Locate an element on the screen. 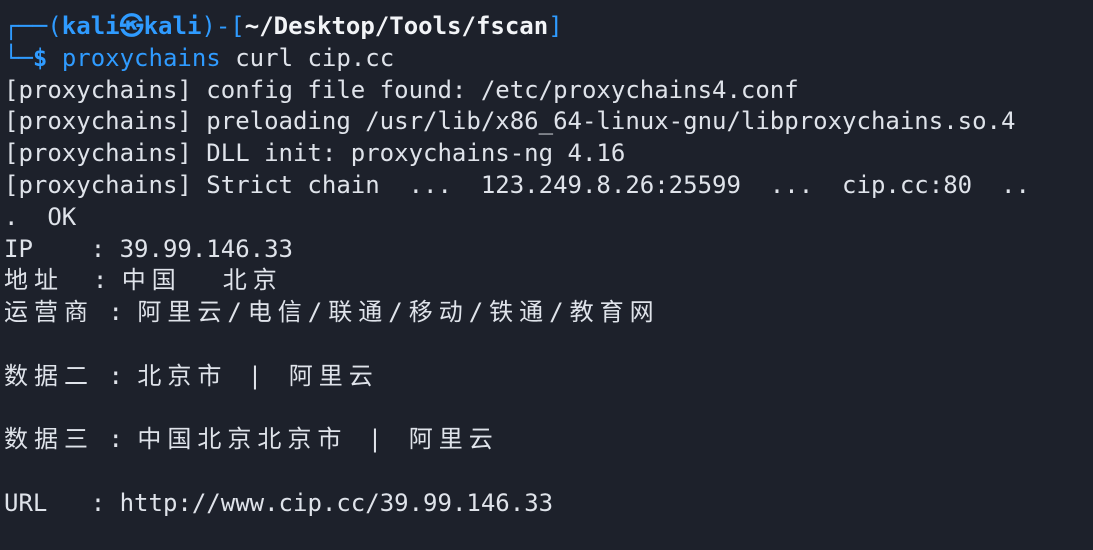 This screenshot has height=550, width=1093. isp-label: 运营商 is located at coordinates (49, 312).